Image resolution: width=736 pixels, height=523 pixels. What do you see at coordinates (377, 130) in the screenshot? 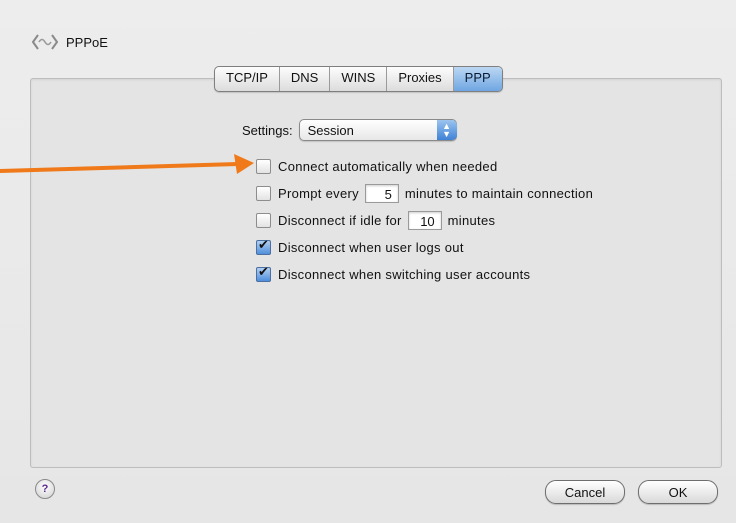
I see `settings-popup: Session ▲ ▼` at bounding box center [377, 130].